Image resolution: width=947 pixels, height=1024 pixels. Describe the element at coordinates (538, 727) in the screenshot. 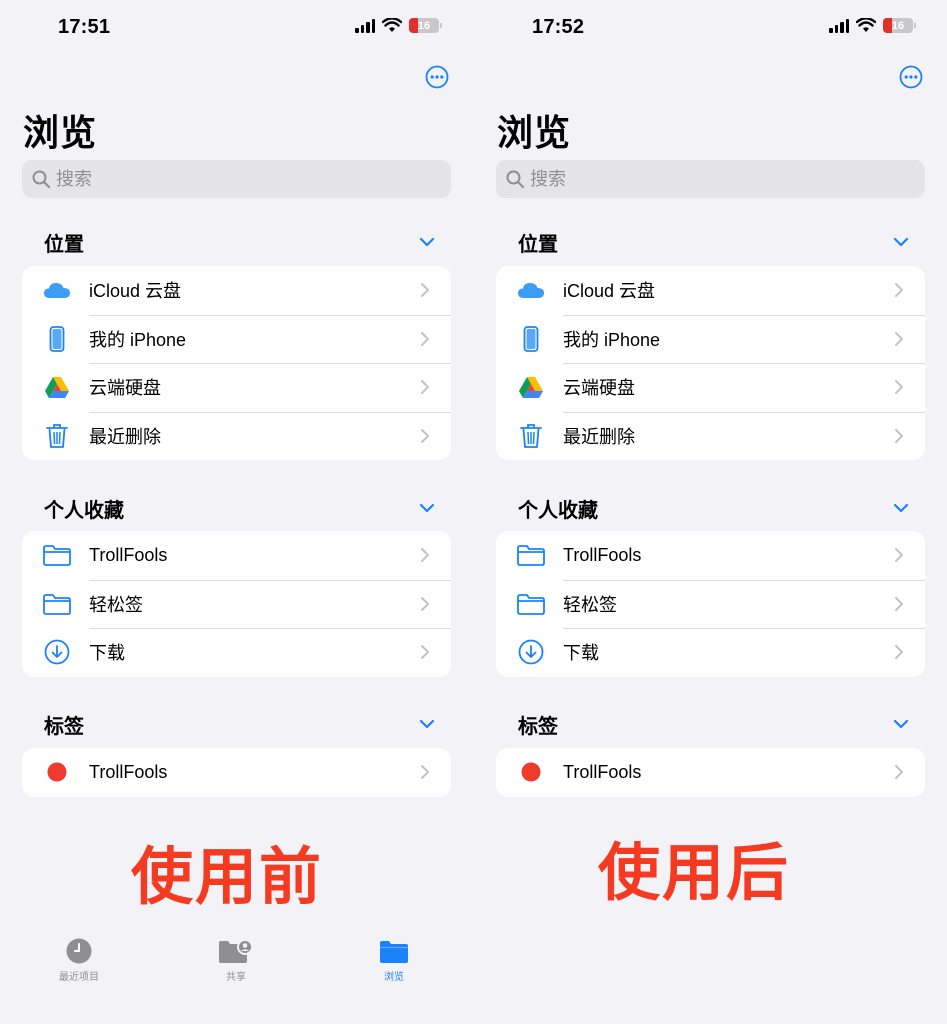

I see `section-title: 标签` at that location.